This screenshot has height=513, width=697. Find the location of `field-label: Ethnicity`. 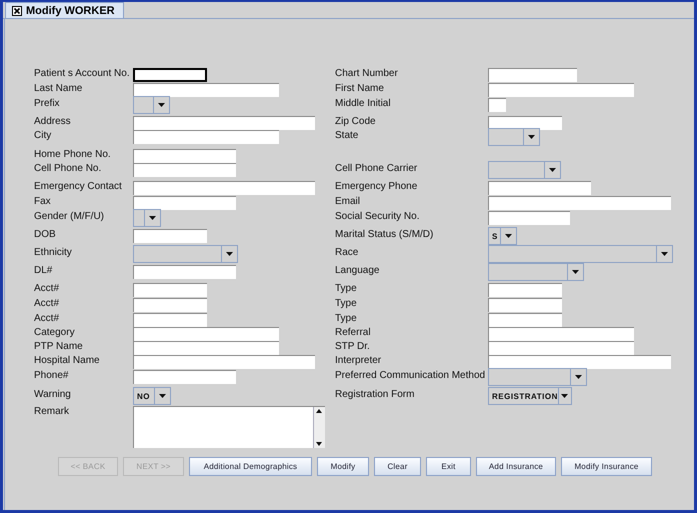

field-label: Ethnicity is located at coordinates (53, 253).